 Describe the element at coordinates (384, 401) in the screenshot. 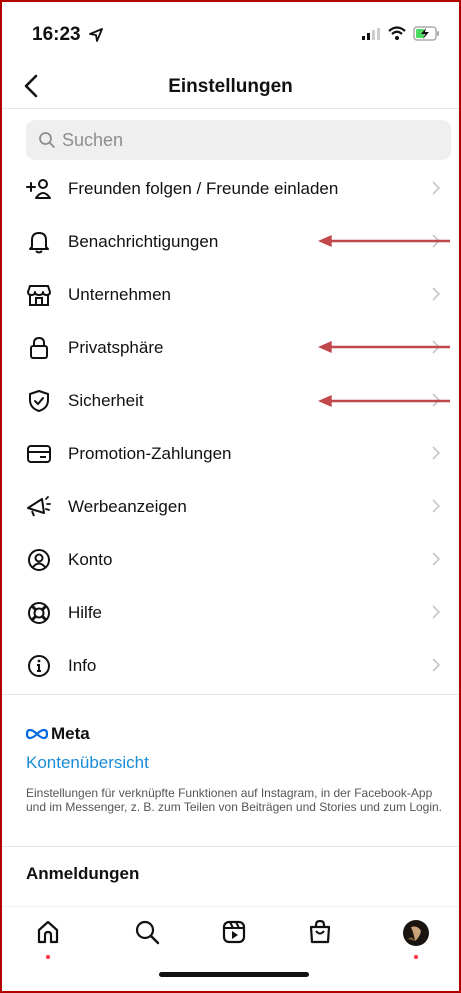

I see `annotation-arrow-security` at that location.